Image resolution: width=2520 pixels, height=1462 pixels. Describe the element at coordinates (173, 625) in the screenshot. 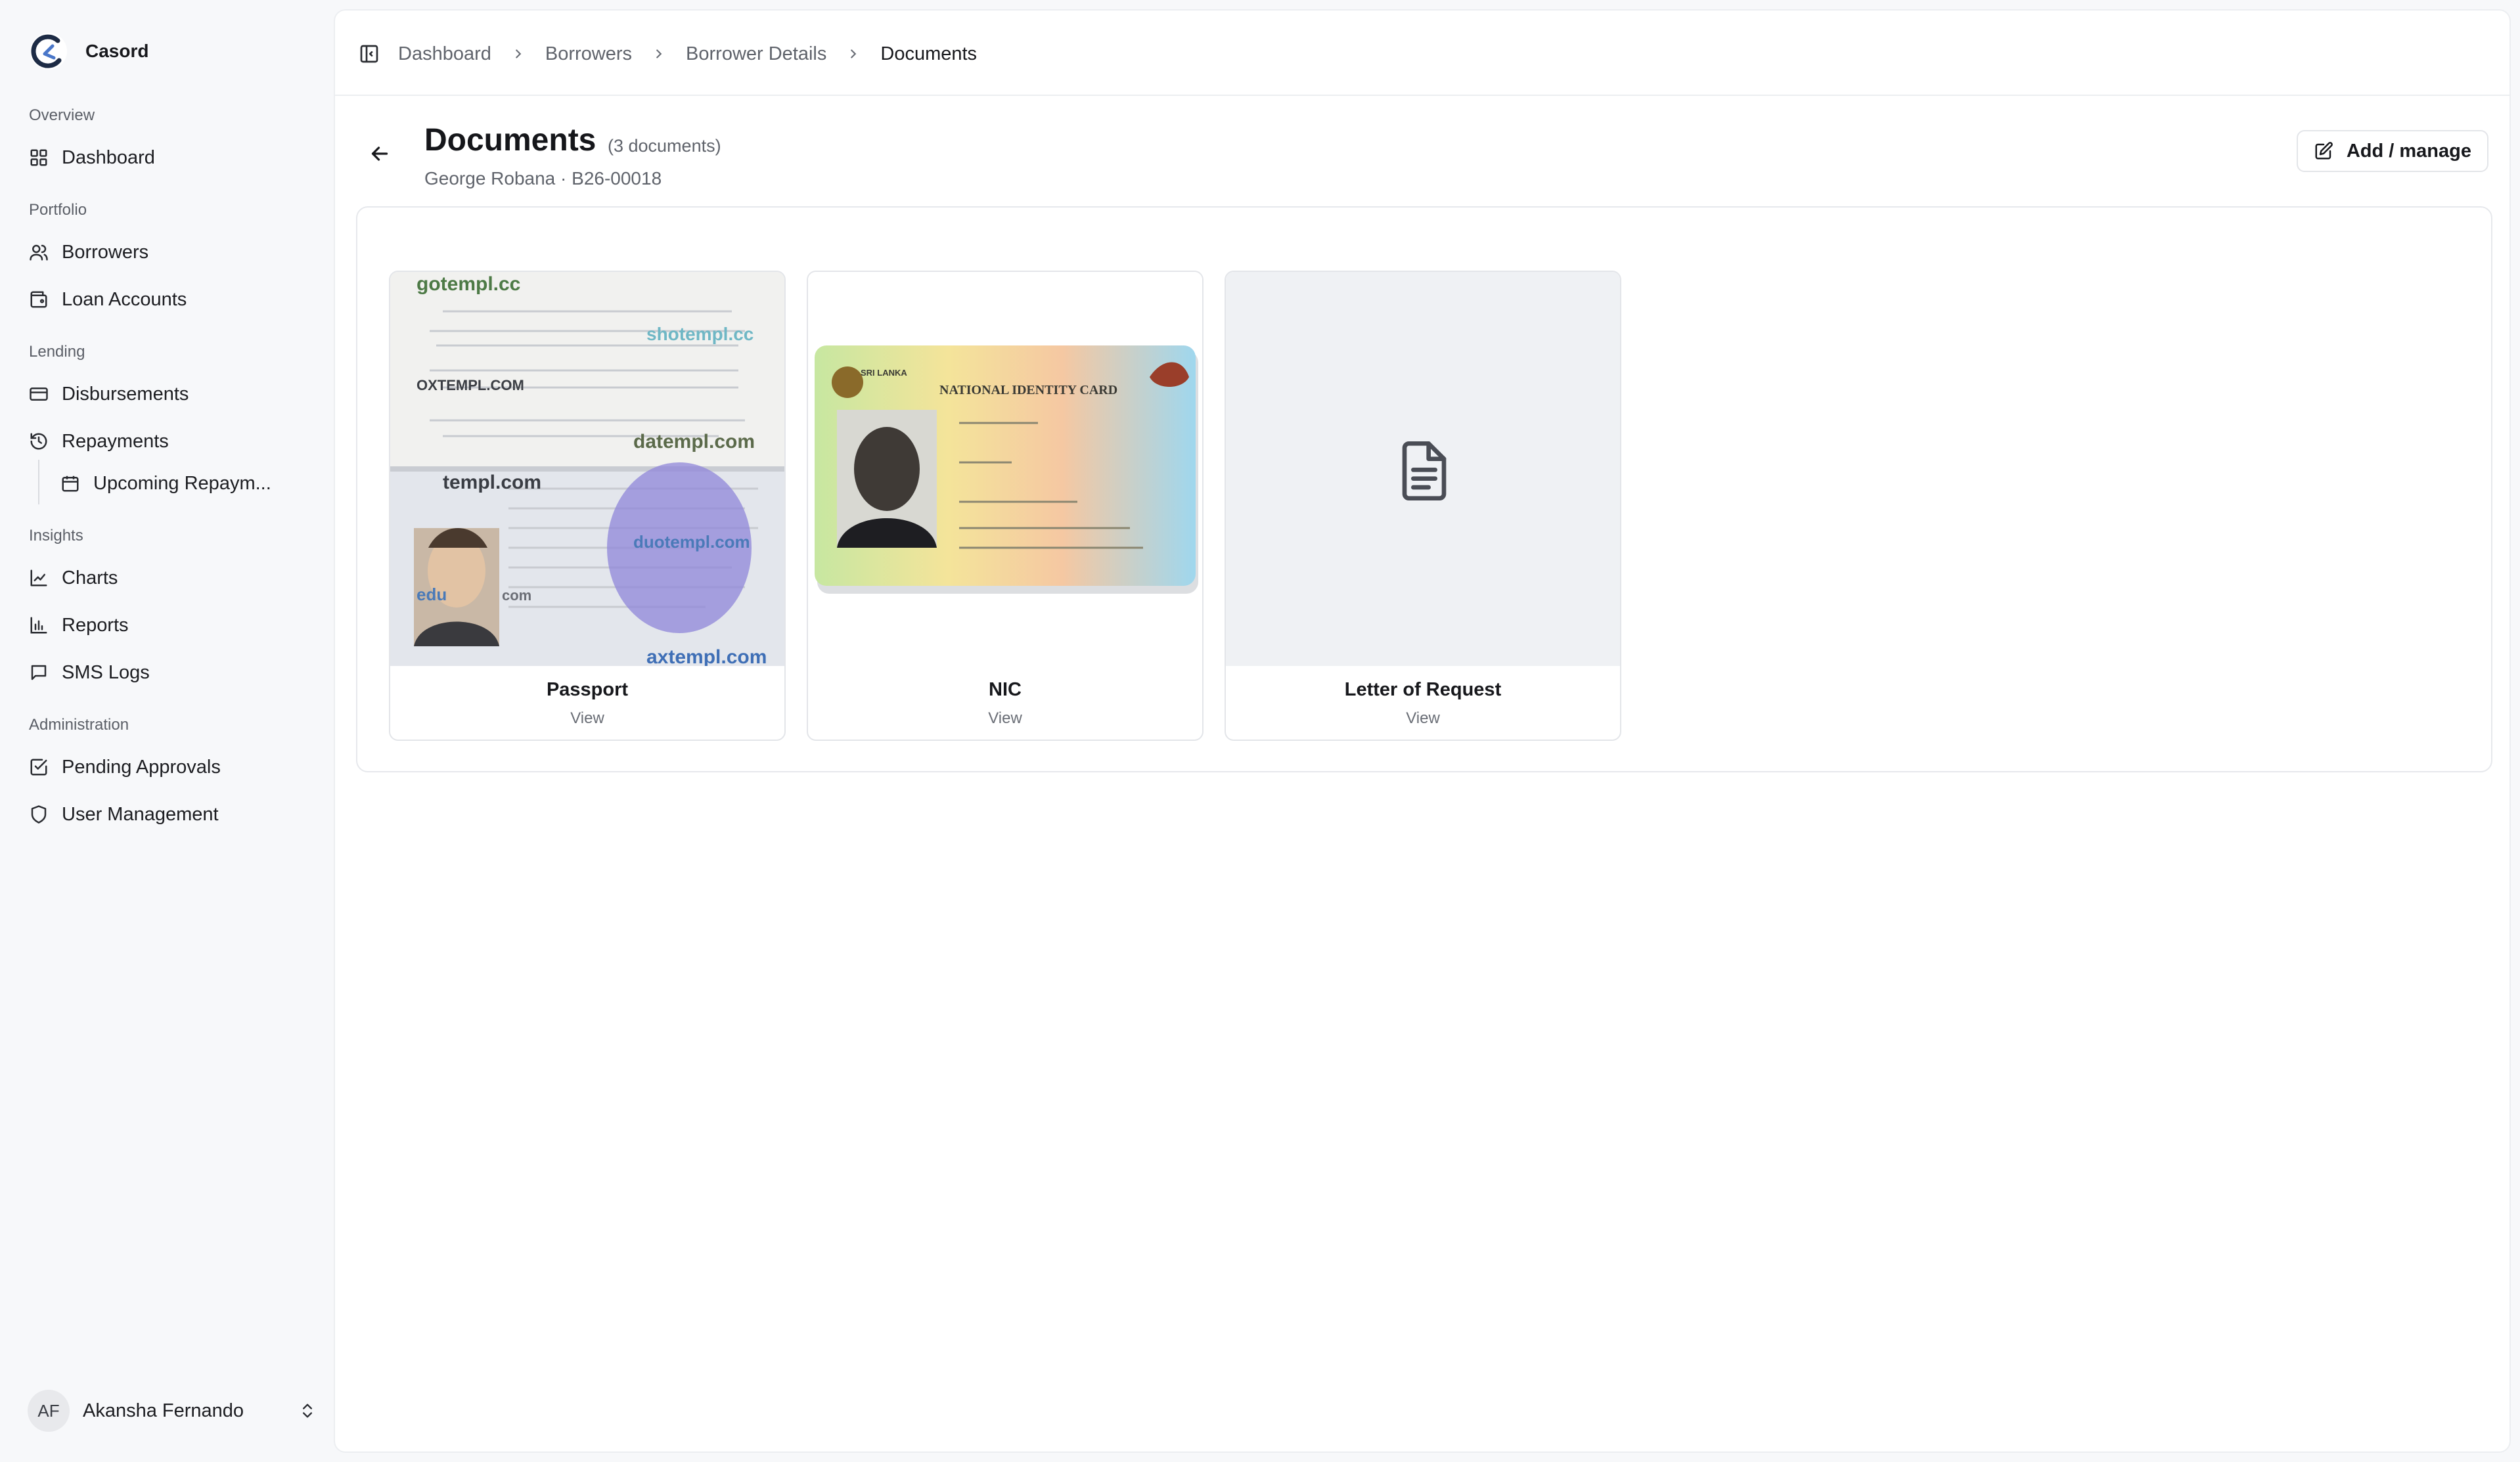

I see `sidebar-item-reports: Reports` at that location.